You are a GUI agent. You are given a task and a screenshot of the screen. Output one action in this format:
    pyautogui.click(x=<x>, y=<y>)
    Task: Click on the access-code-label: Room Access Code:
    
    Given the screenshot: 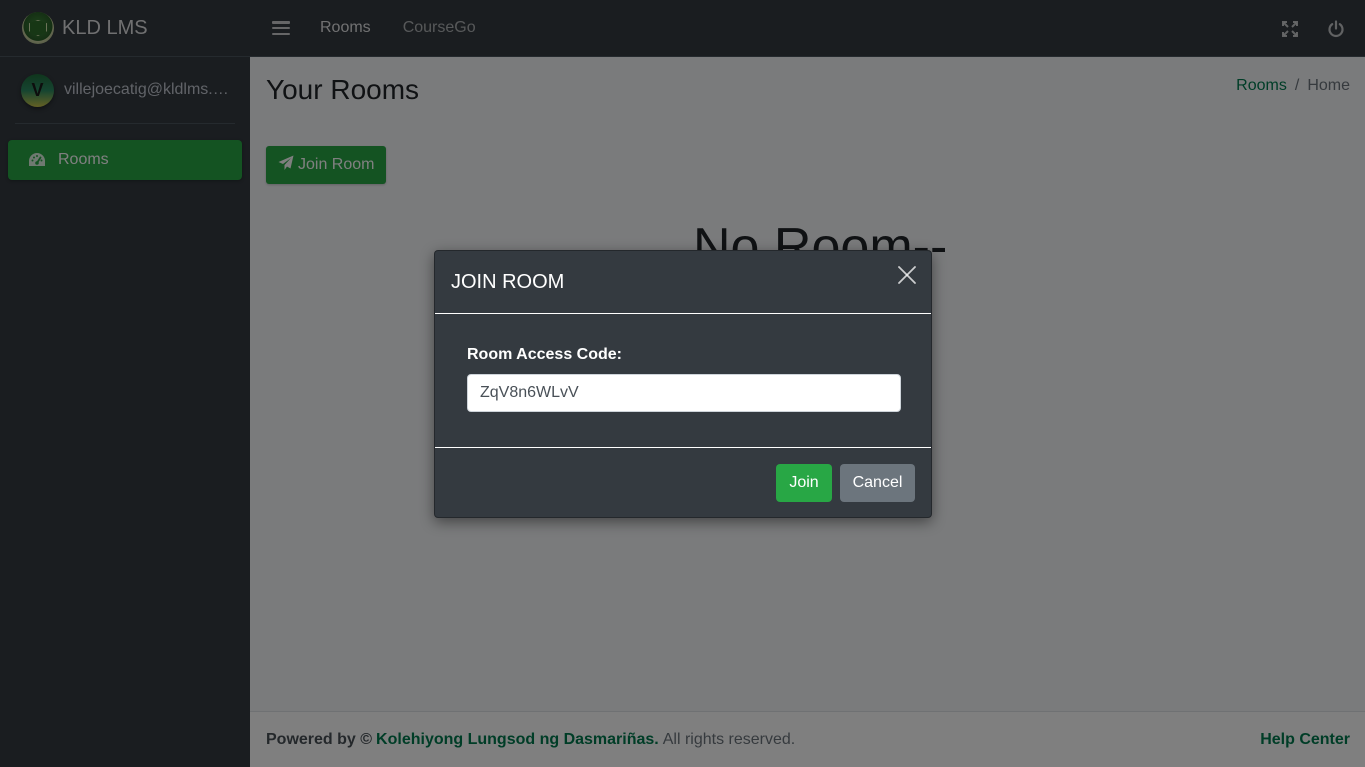 What is the action you would take?
    pyautogui.click(x=544, y=354)
    